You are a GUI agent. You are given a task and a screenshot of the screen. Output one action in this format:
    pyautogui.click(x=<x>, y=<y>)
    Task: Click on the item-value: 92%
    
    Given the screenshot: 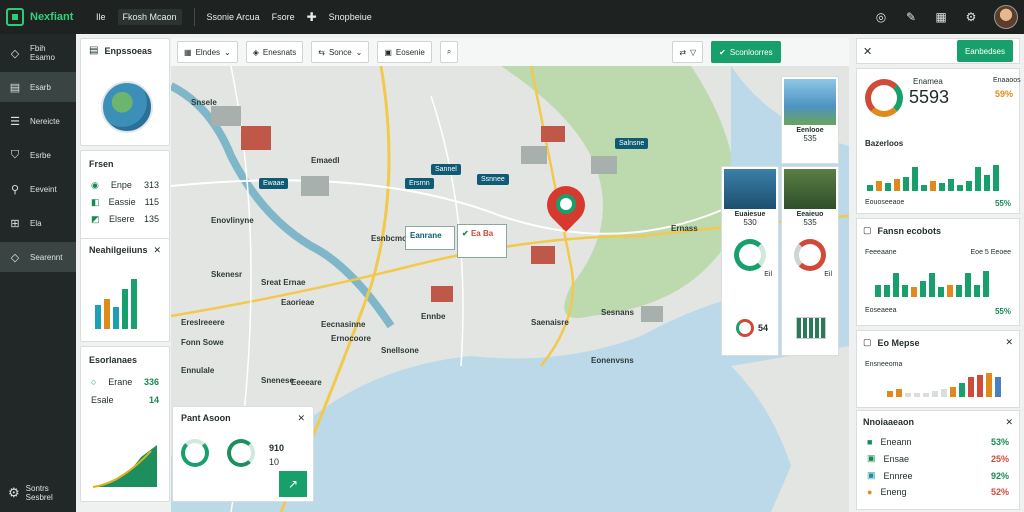 What is the action you would take?
    pyautogui.click(x=999, y=475)
    